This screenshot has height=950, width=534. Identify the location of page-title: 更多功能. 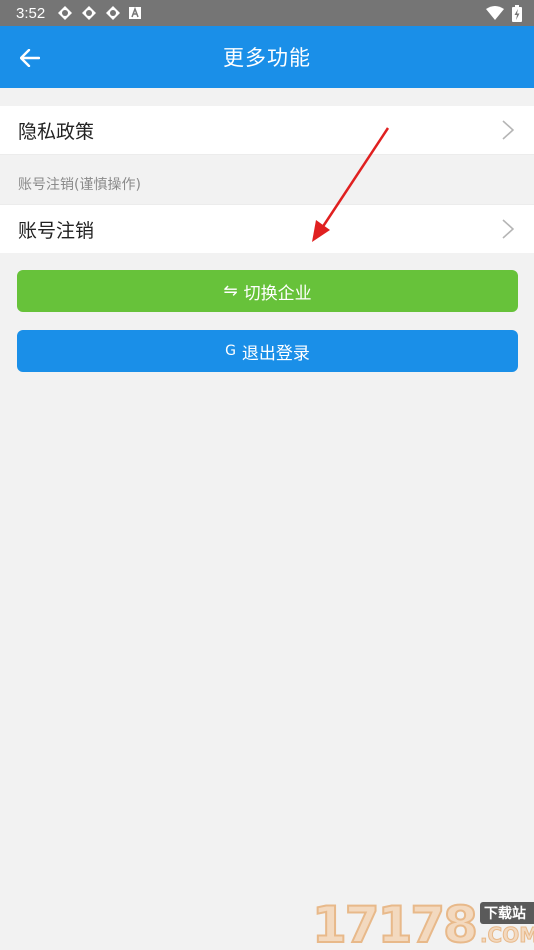
(267, 58).